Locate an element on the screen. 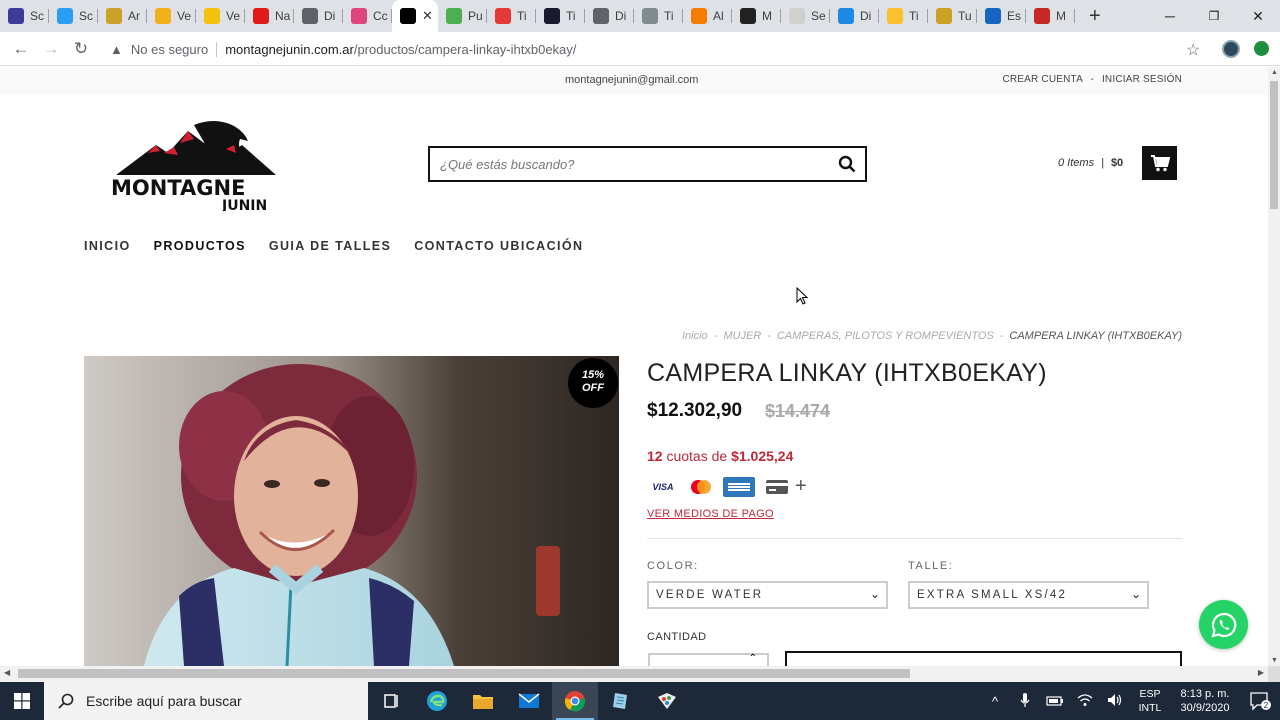 This screenshot has height=720, width=1280. whatsapp-icon is located at coordinates (1223, 625).